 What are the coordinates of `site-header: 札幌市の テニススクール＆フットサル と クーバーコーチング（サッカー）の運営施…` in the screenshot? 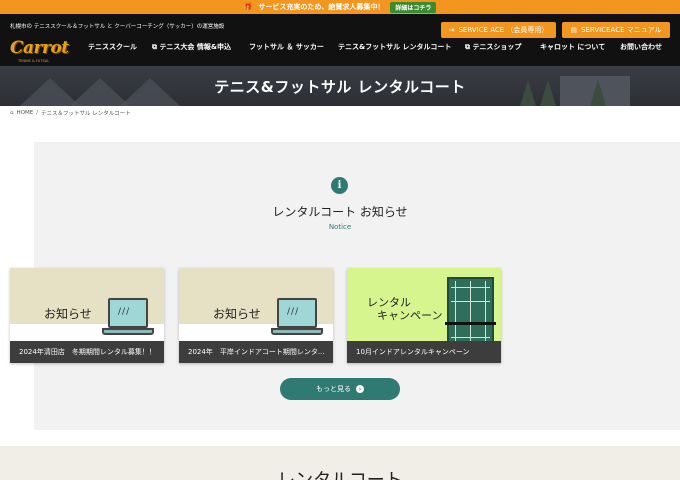 It's located at (340, 40).